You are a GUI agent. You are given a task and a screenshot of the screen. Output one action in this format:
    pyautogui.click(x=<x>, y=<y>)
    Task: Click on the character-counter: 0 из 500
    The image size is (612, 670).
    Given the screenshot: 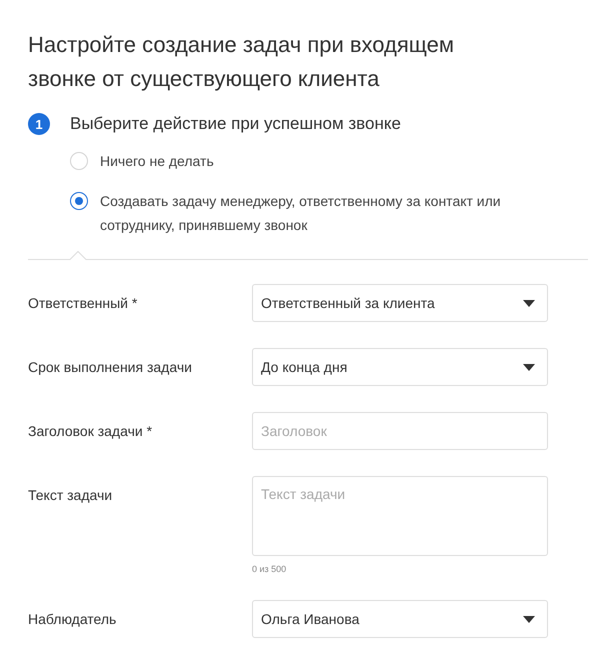 What is the action you would take?
    pyautogui.click(x=270, y=569)
    